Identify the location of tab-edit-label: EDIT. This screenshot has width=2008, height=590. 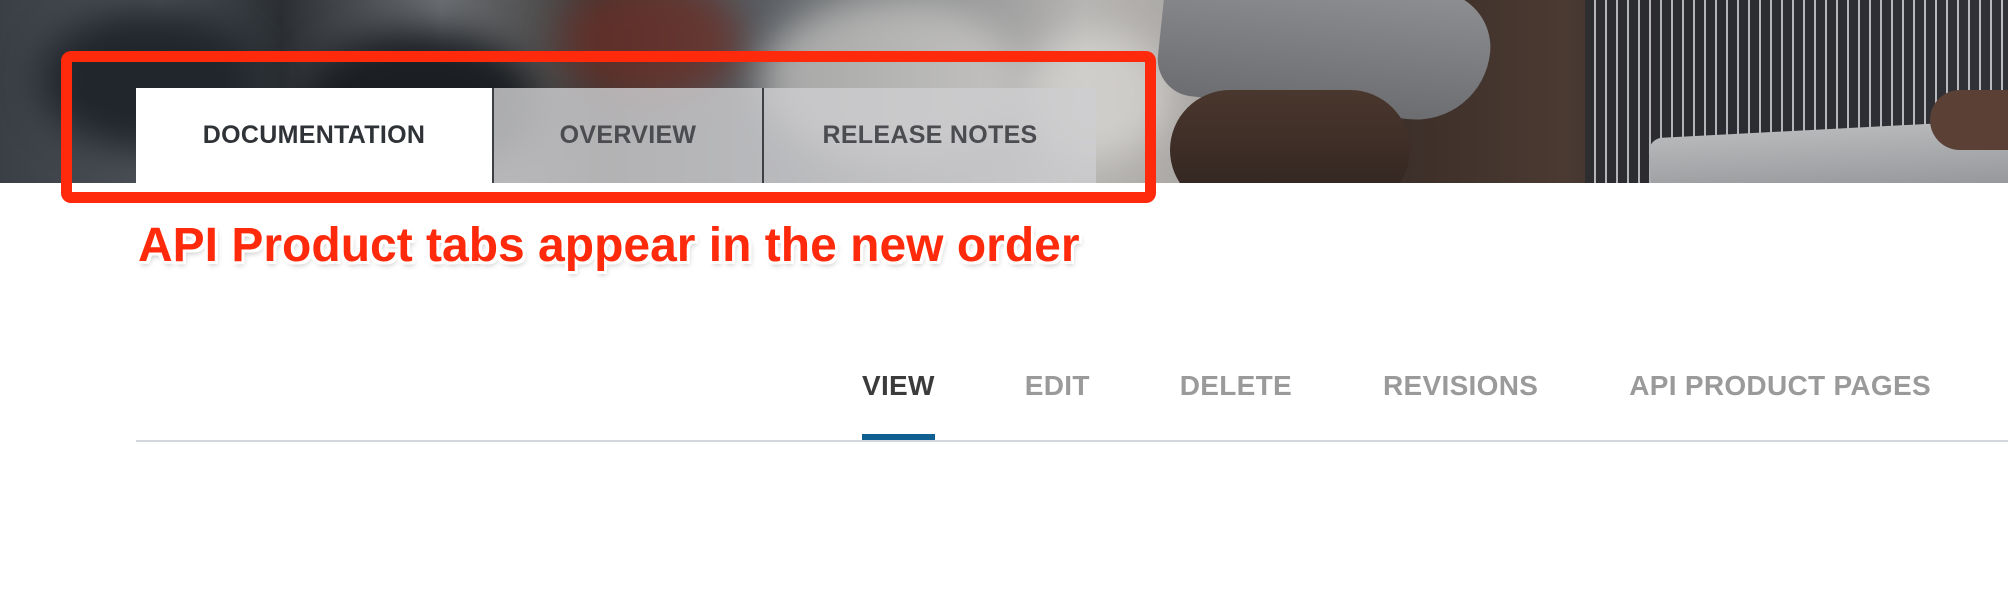
(1057, 385).